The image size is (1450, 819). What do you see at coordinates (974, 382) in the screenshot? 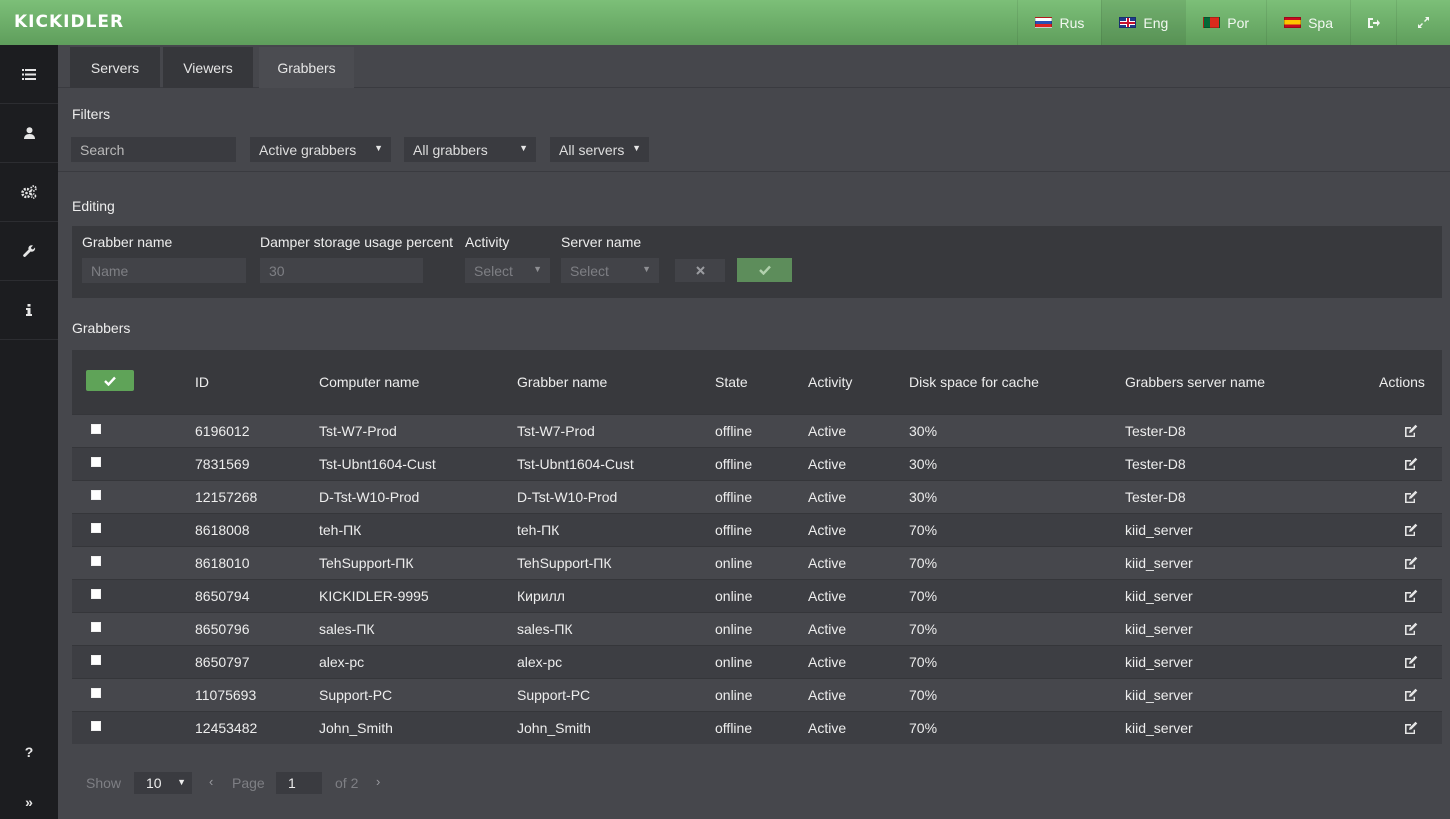
I see `column-header-disk-space: Disk space for cache` at bounding box center [974, 382].